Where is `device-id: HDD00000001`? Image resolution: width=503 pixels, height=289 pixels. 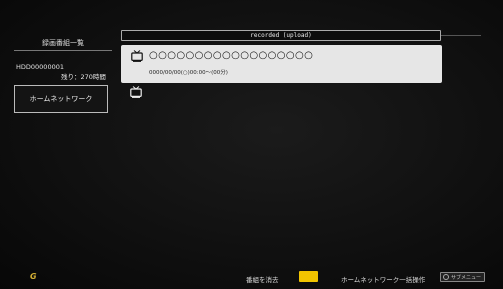 device-id: HDD00000001 is located at coordinates (40, 67).